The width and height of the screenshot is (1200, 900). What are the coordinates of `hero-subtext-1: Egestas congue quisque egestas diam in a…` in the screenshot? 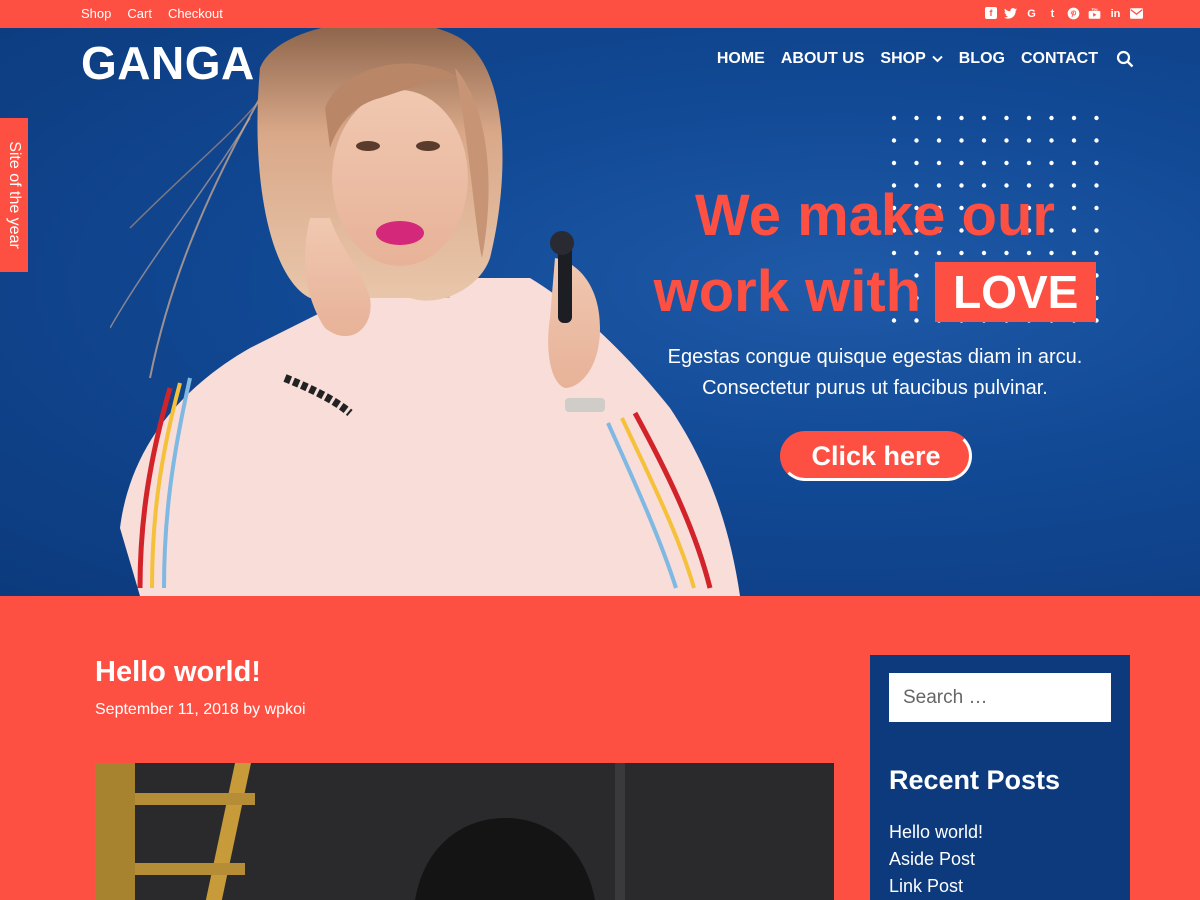 It's located at (875, 357).